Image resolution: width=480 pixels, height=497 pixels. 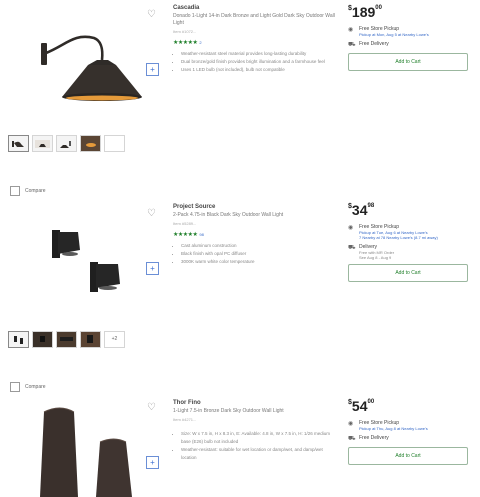 I want to click on wall-light-pair-image, so click(x=86, y=261).